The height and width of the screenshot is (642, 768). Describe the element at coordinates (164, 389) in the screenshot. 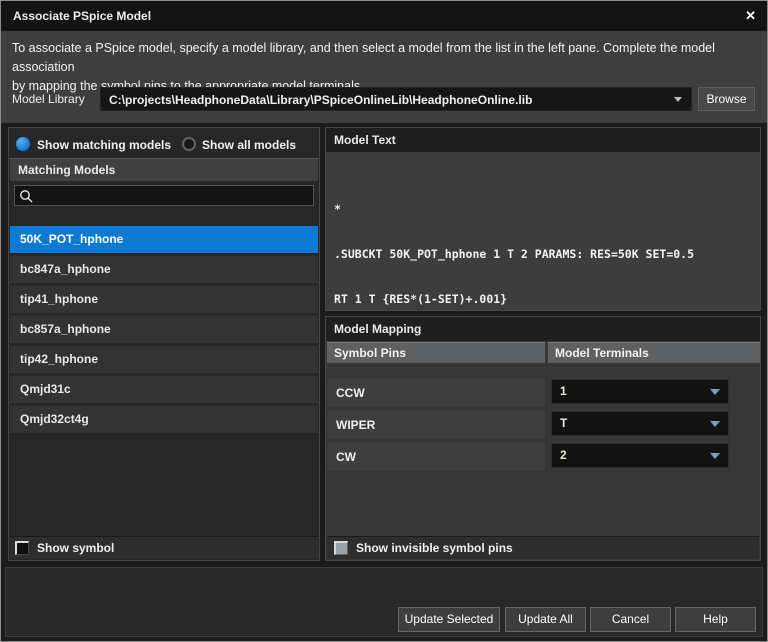

I see `model-list-item: Qmjd31c` at that location.